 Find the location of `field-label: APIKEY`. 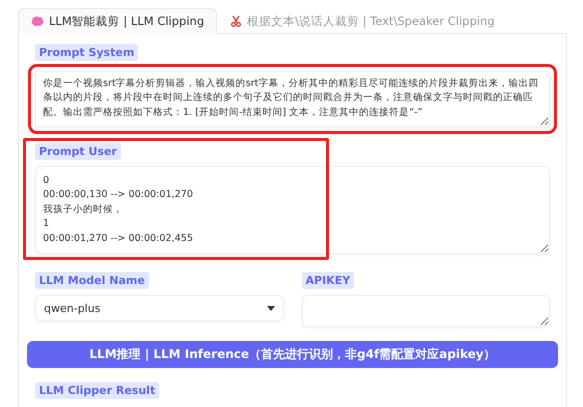

field-label: APIKEY is located at coordinates (328, 280).